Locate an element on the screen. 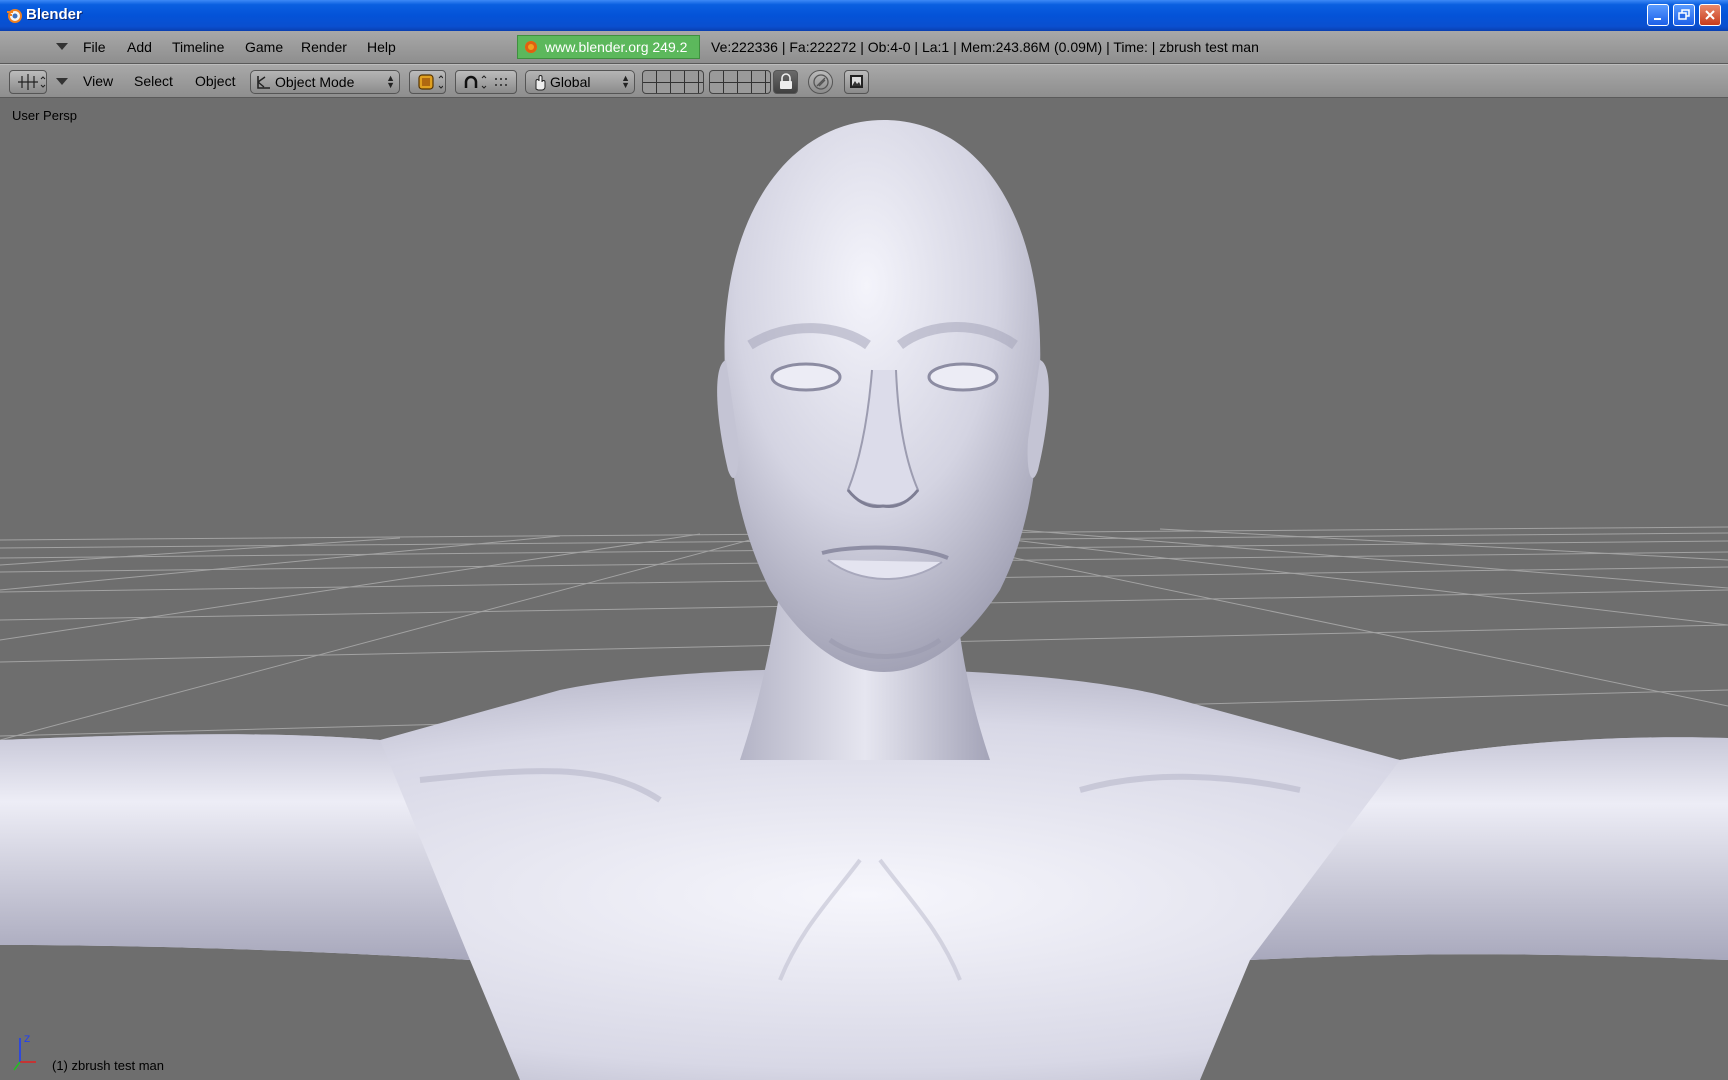 Image resolution: width=1728 pixels, height=1080 pixels. active-object-label: (1) zbrush test man is located at coordinates (108, 1065).